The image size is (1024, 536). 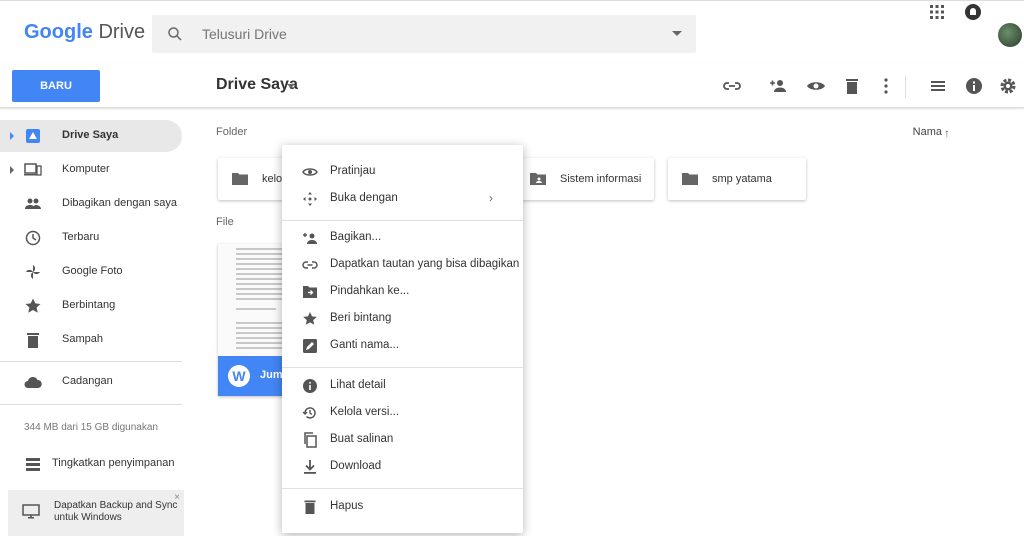 I want to click on sidebar-item-label: Google Foto, so click(x=92, y=271).